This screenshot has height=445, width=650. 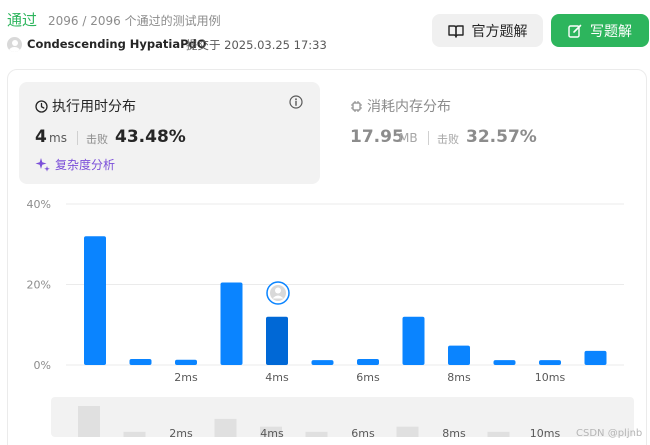 I want to click on watermark: CSDN @pljnb, so click(x=609, y=433).